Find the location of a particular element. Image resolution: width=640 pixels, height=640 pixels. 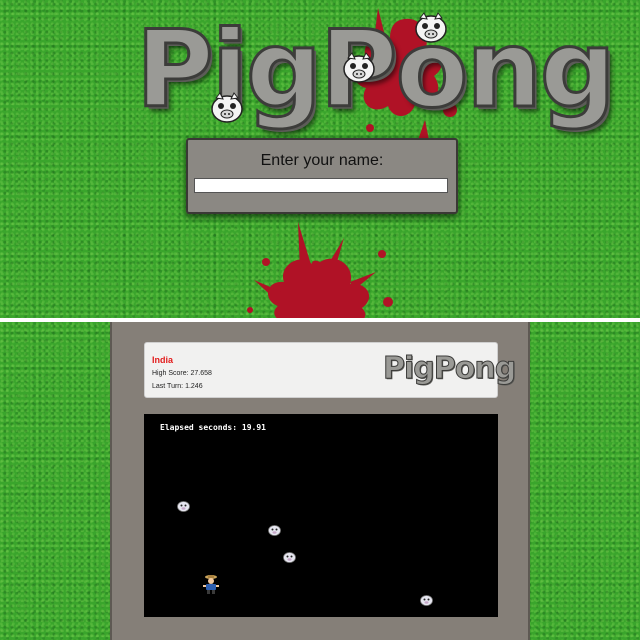

name-prompt-label: Enter your name: is located at coordinates (322, 160).